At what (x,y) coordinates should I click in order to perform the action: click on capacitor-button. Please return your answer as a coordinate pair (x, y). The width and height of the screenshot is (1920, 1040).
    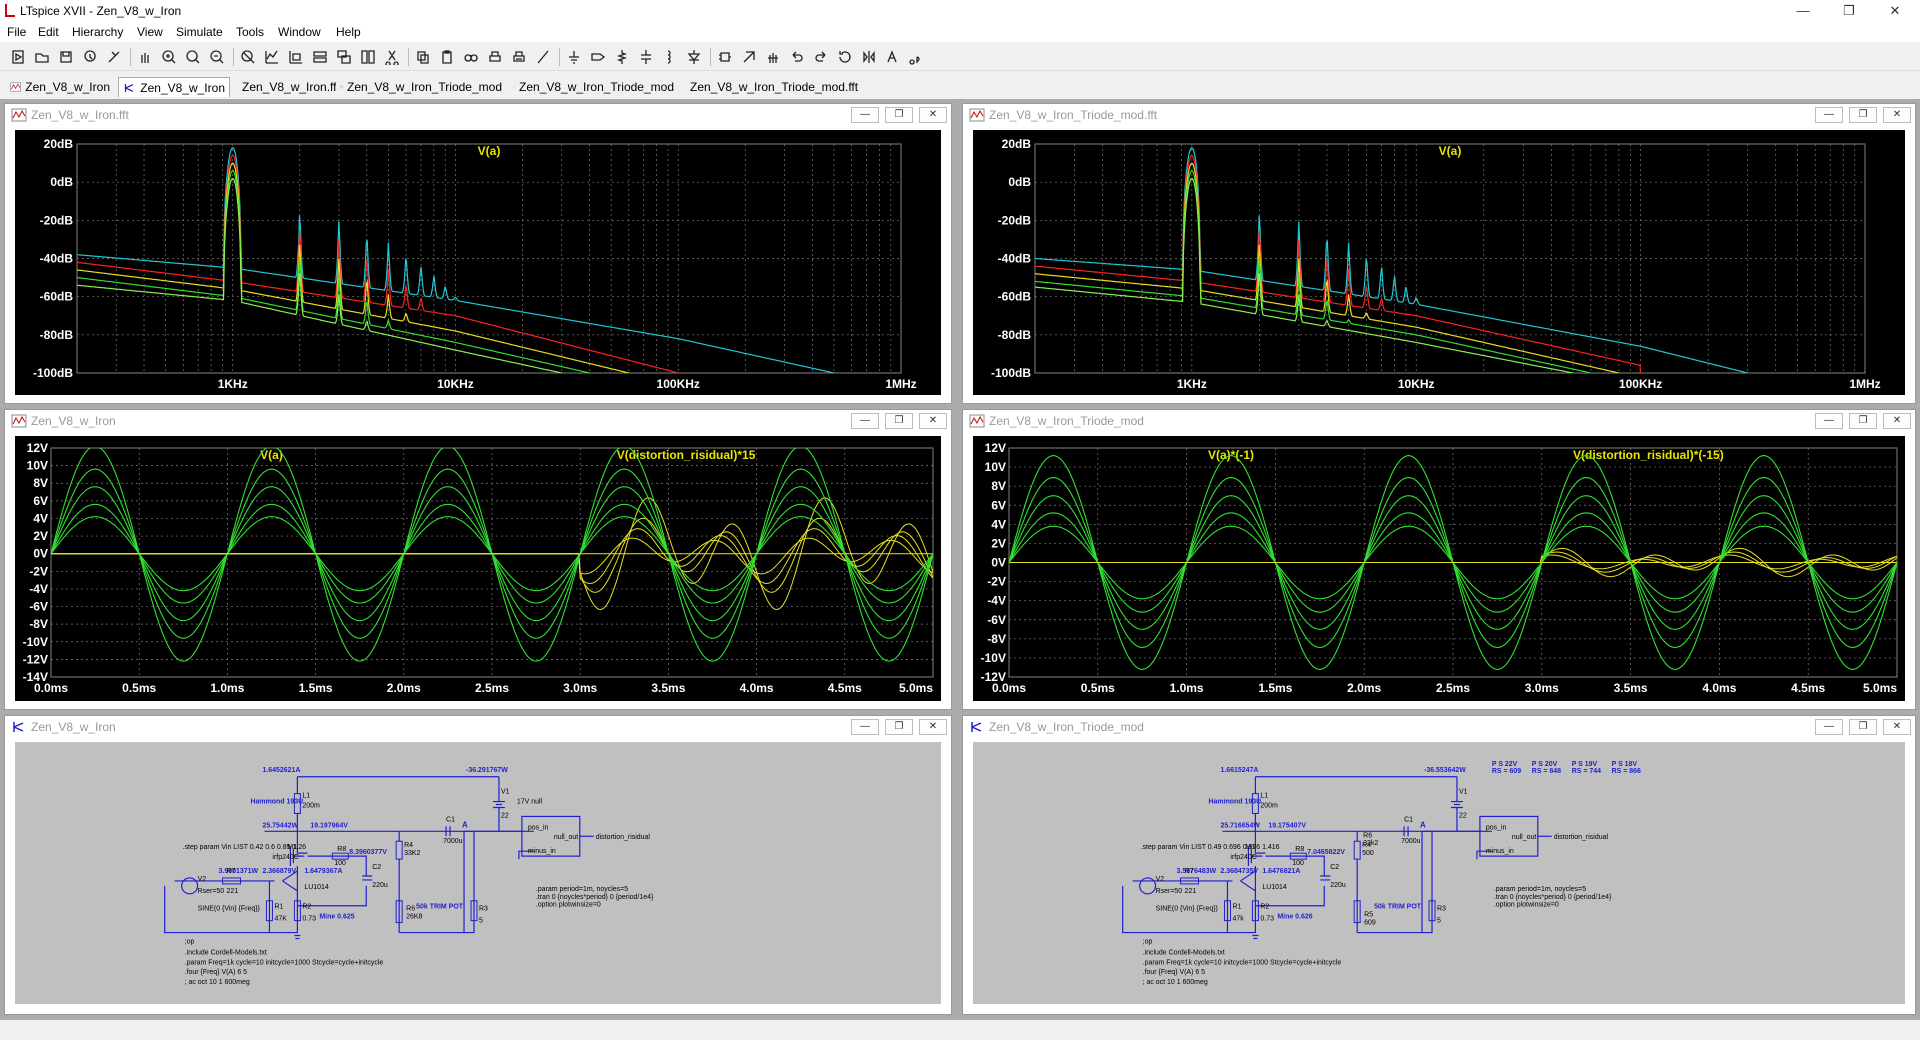
    Looking at the image, I should click on (646, 57).